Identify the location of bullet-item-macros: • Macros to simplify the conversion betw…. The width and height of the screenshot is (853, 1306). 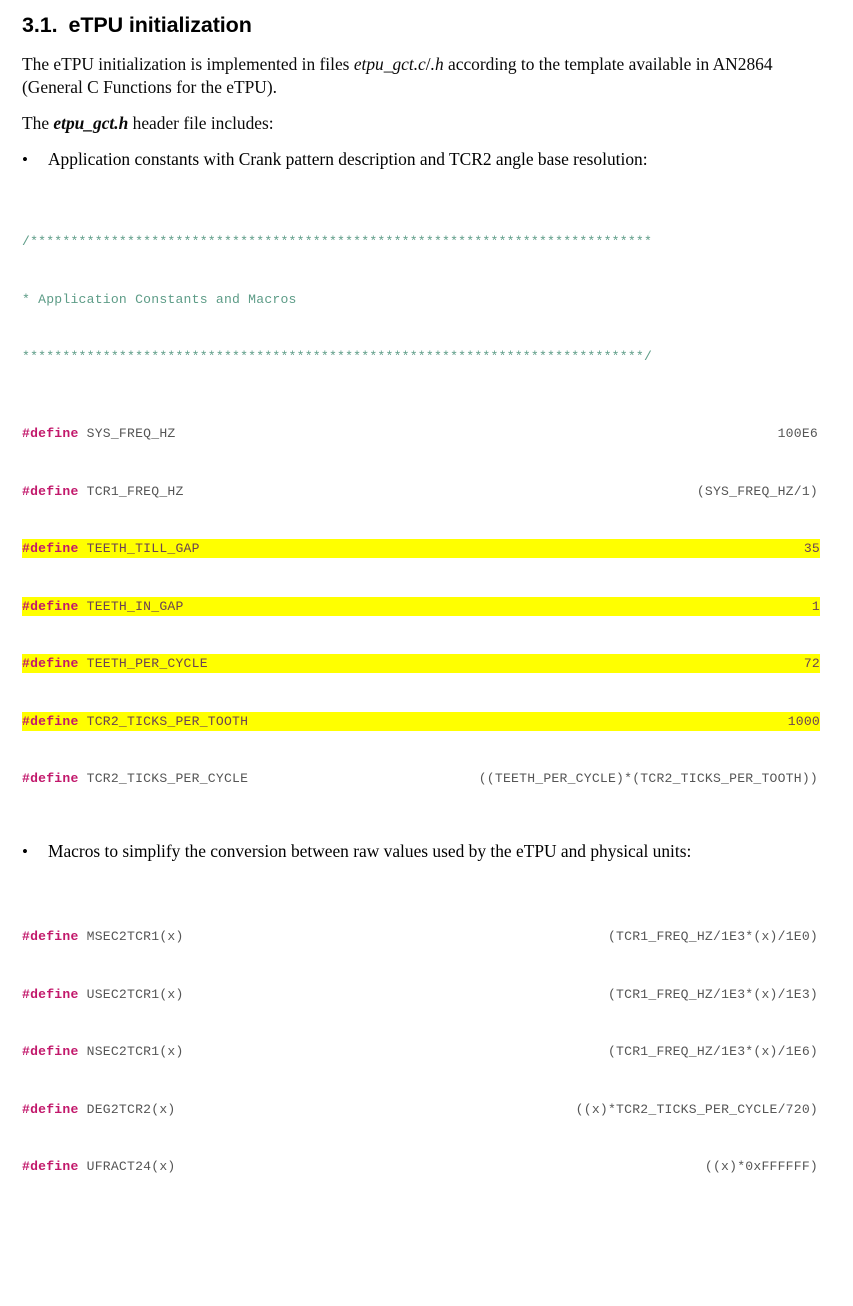
(426, 852).